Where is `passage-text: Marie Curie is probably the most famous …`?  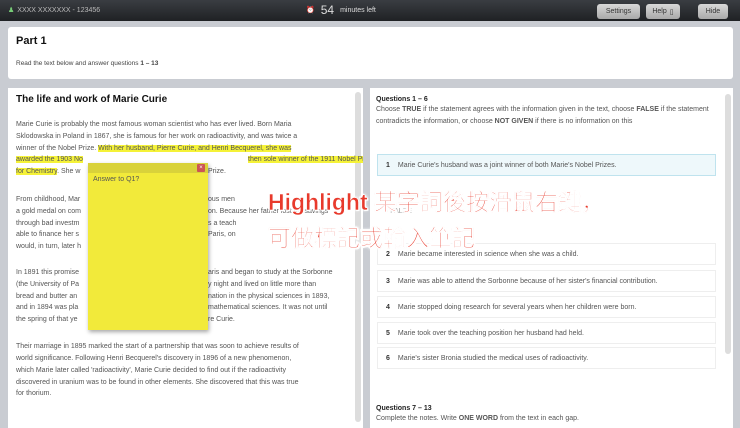 passage-text: Marie Curie is probably the most famous … is located at coordinates (153, 124).